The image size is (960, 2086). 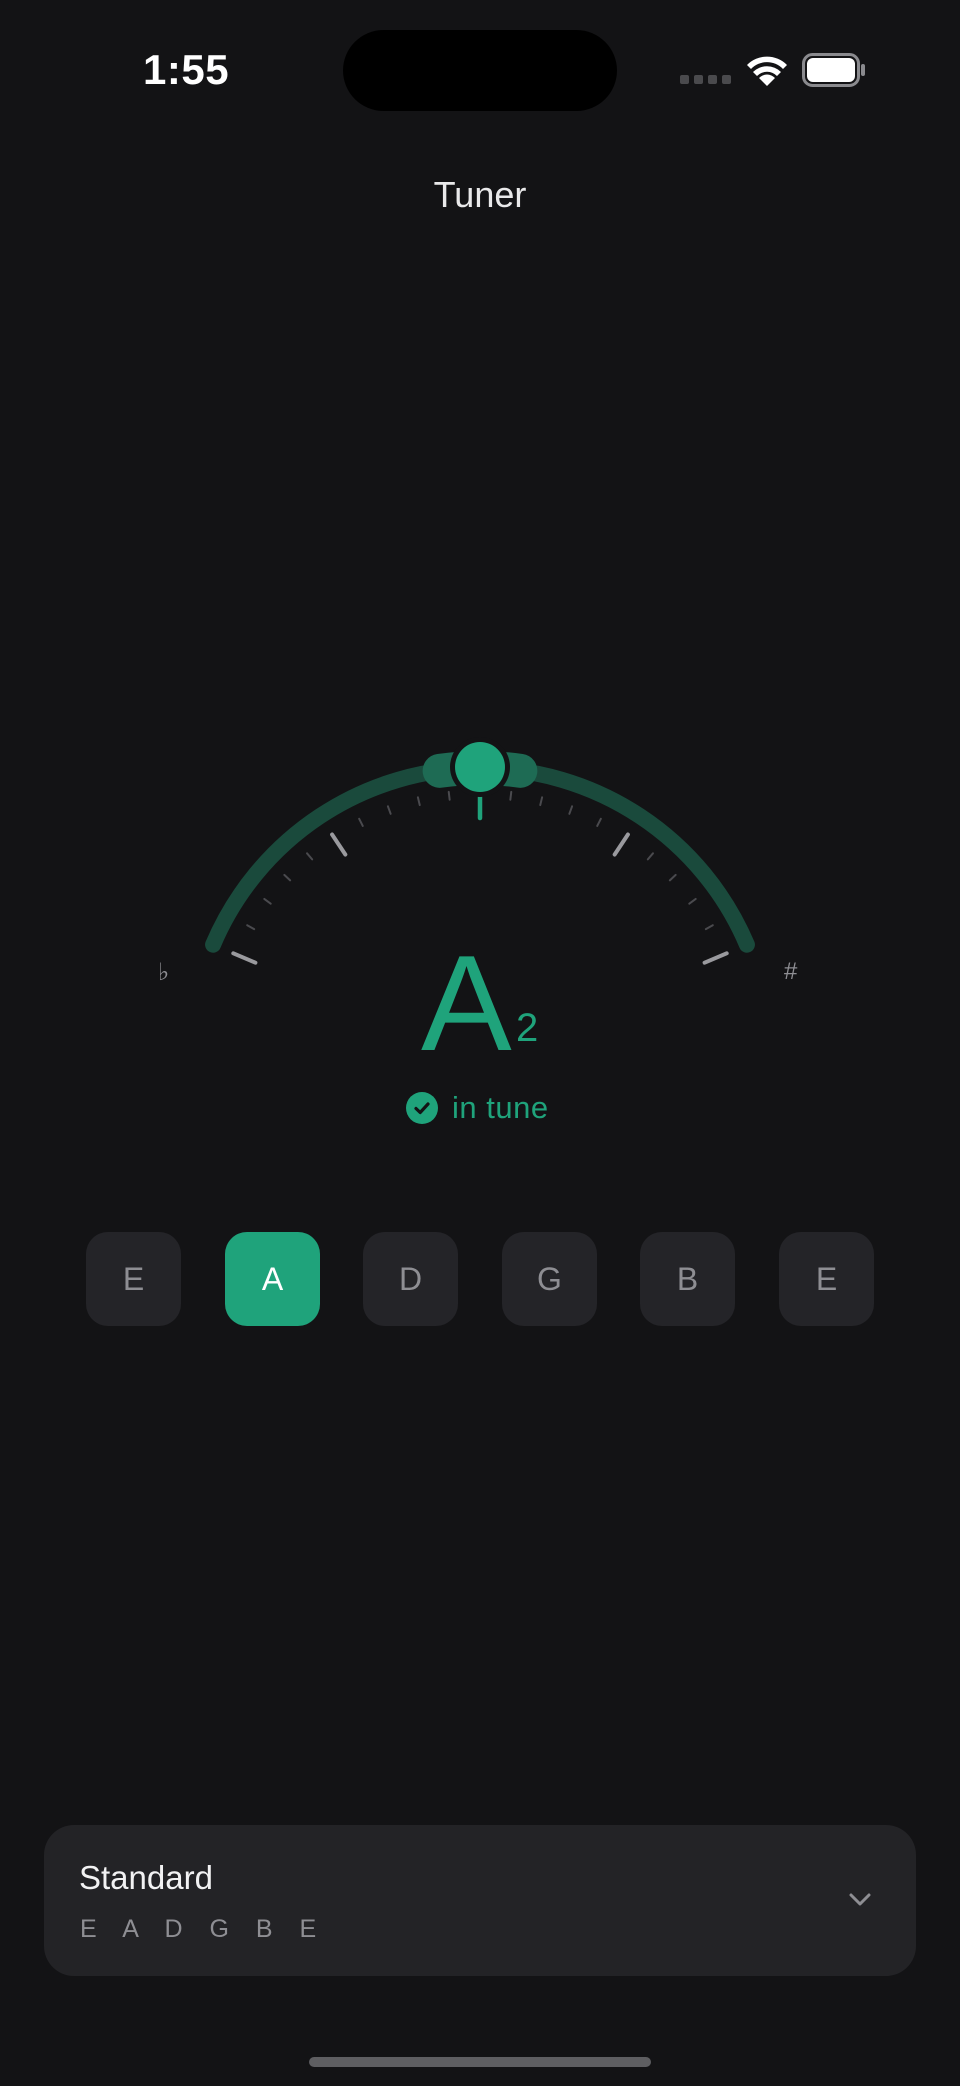 I want to click on string-button-1: E, so click(x=133, y=1279).